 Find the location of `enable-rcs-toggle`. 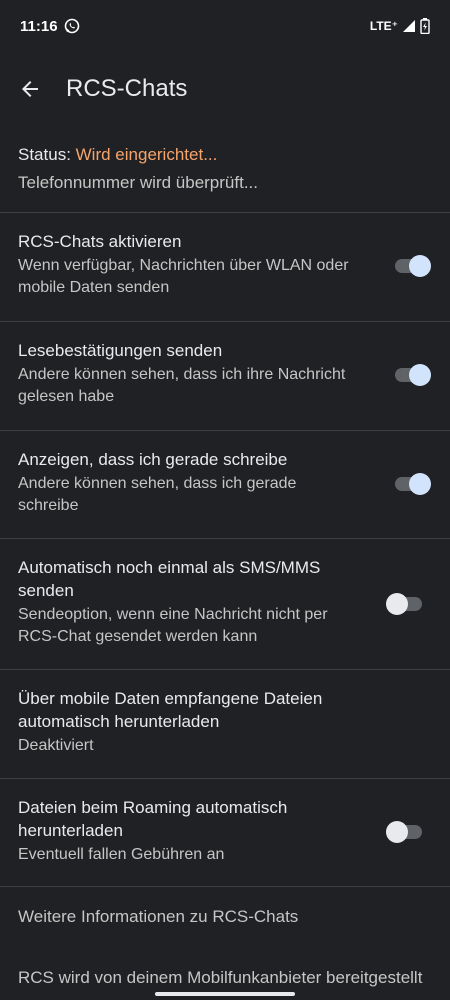

enable-rcs-toggle is located at coordinates (413, 266).